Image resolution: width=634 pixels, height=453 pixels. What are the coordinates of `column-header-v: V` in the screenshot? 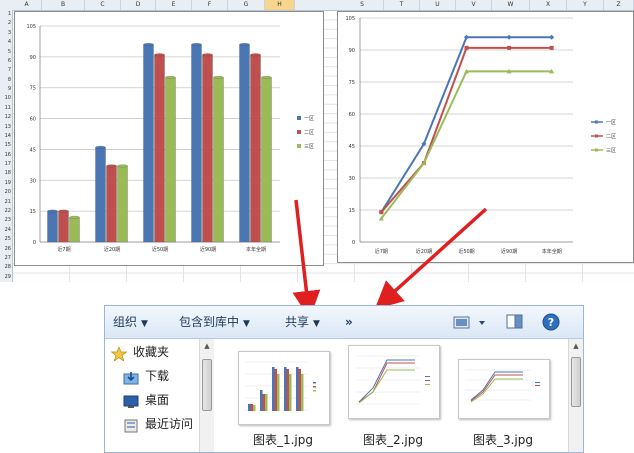 It's located at (474, 5).